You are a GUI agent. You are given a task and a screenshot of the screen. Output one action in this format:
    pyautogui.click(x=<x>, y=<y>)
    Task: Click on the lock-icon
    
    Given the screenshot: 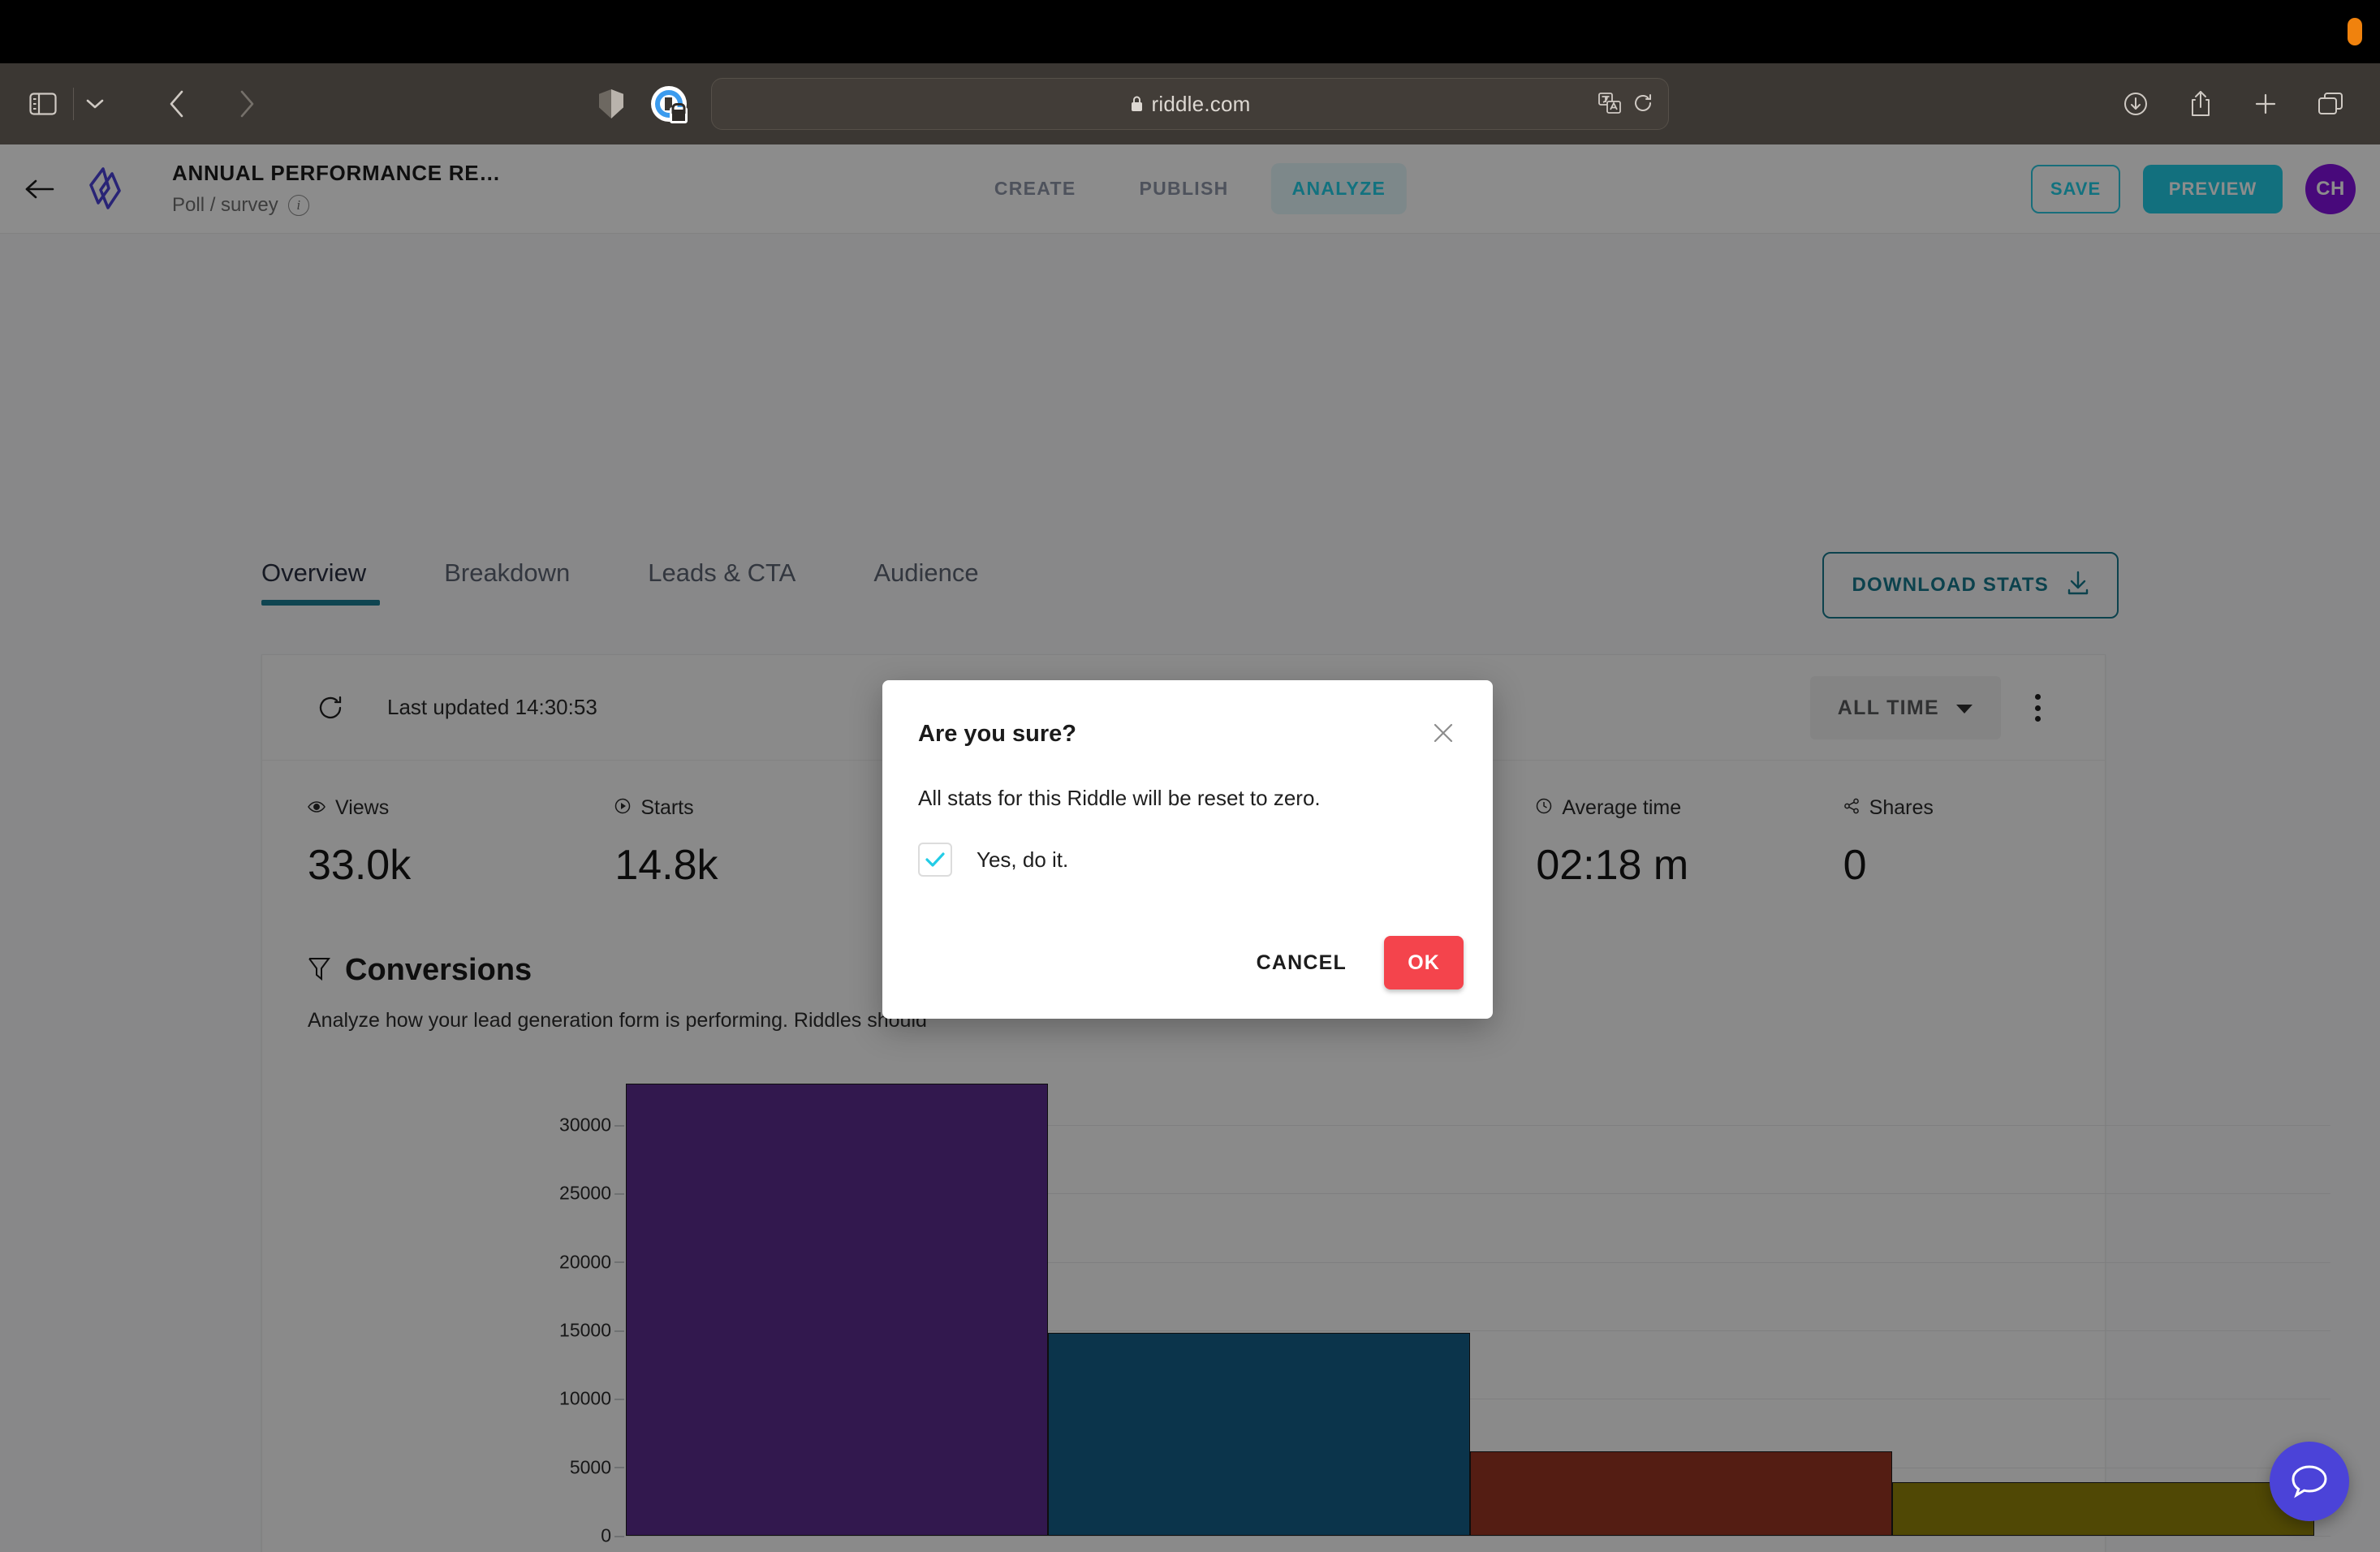 What is the action you would take?
    pyautogui.click(x=1137, y=104)
    